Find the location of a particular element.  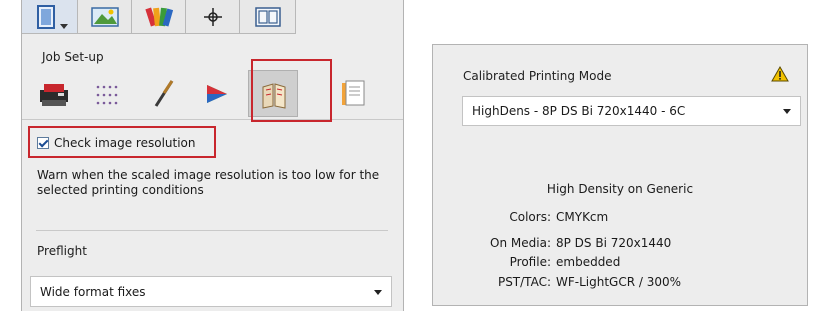

info-row-profile: Profile: embedded is located at coordinates (621, 263).